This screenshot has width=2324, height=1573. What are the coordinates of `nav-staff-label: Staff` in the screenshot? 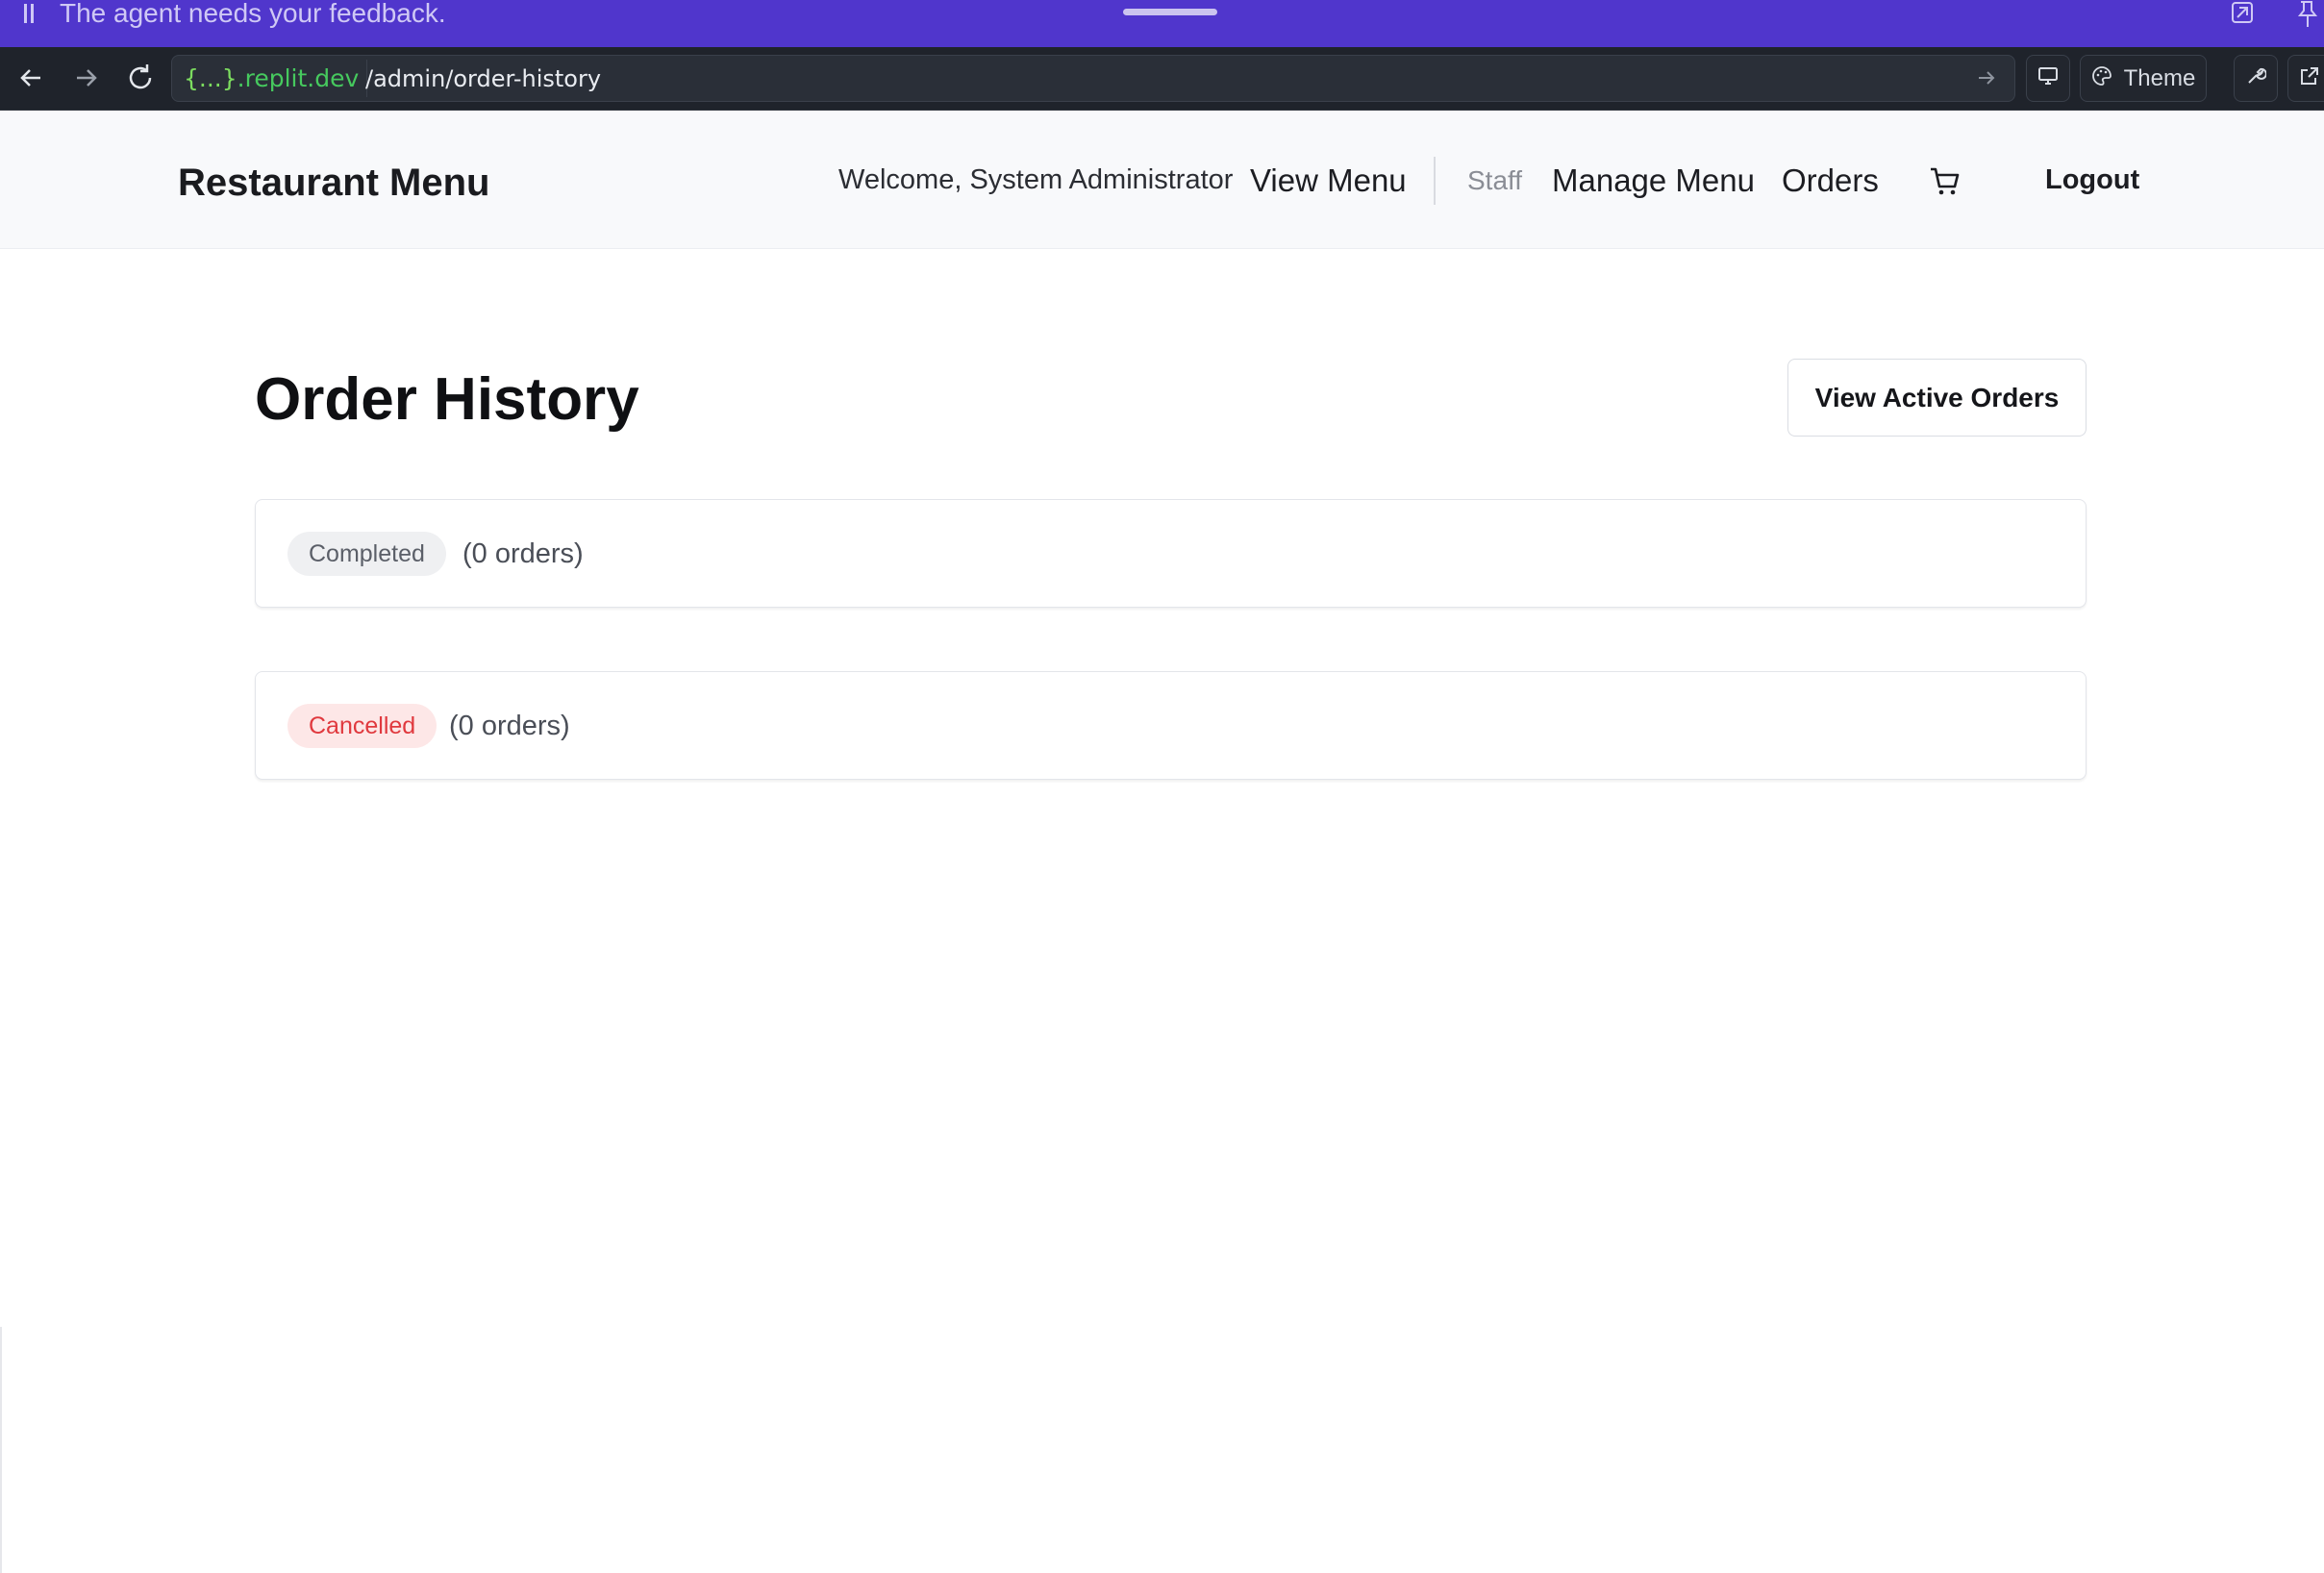 It's located at (1495, 179).